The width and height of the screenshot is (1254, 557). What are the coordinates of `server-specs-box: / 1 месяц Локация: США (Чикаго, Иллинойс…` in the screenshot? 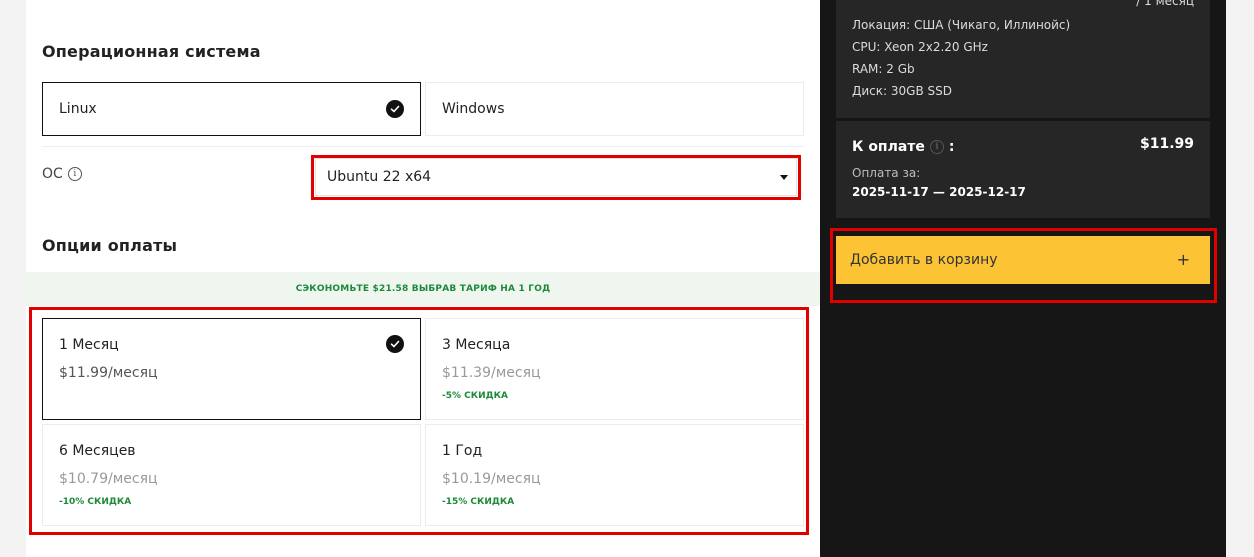 It's located at (1023, 59).